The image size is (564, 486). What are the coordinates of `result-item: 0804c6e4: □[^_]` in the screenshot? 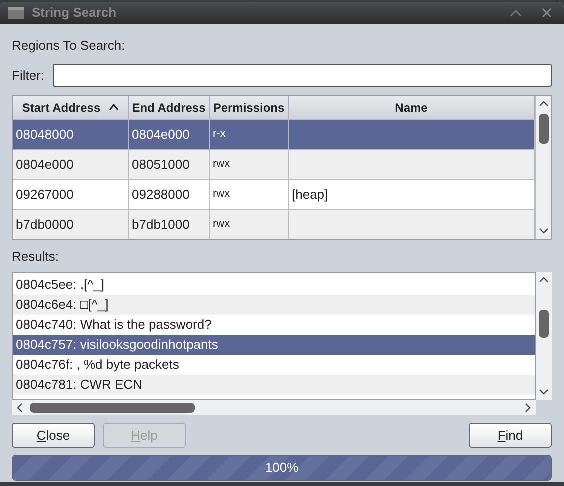 It's located at (274, 305).